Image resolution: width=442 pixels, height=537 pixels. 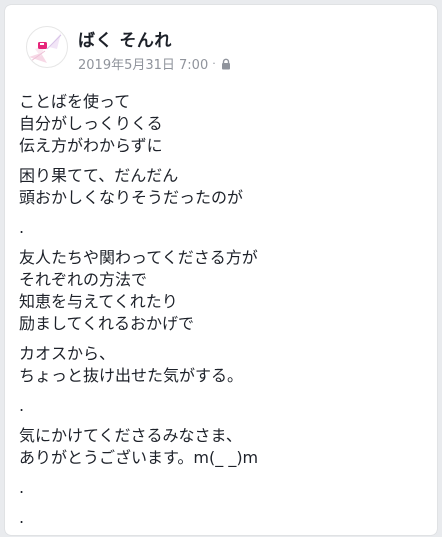 I want to click on text-line: それぞれの方法で, so click(x=83, y=279).